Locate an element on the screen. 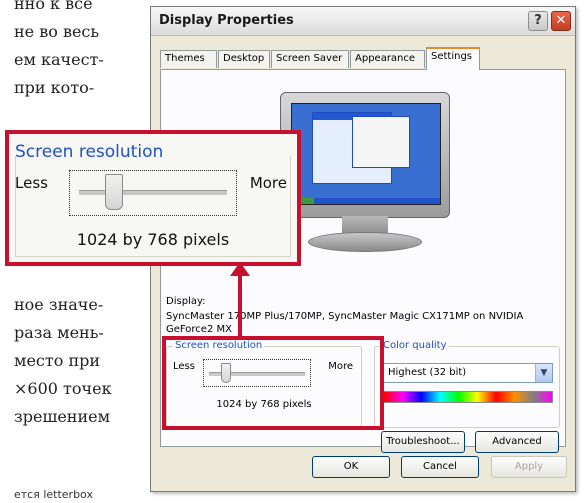 The width and height of the screenshot is (587, 503). background-text-line: ное значе- is located at coordinates (59, 304).